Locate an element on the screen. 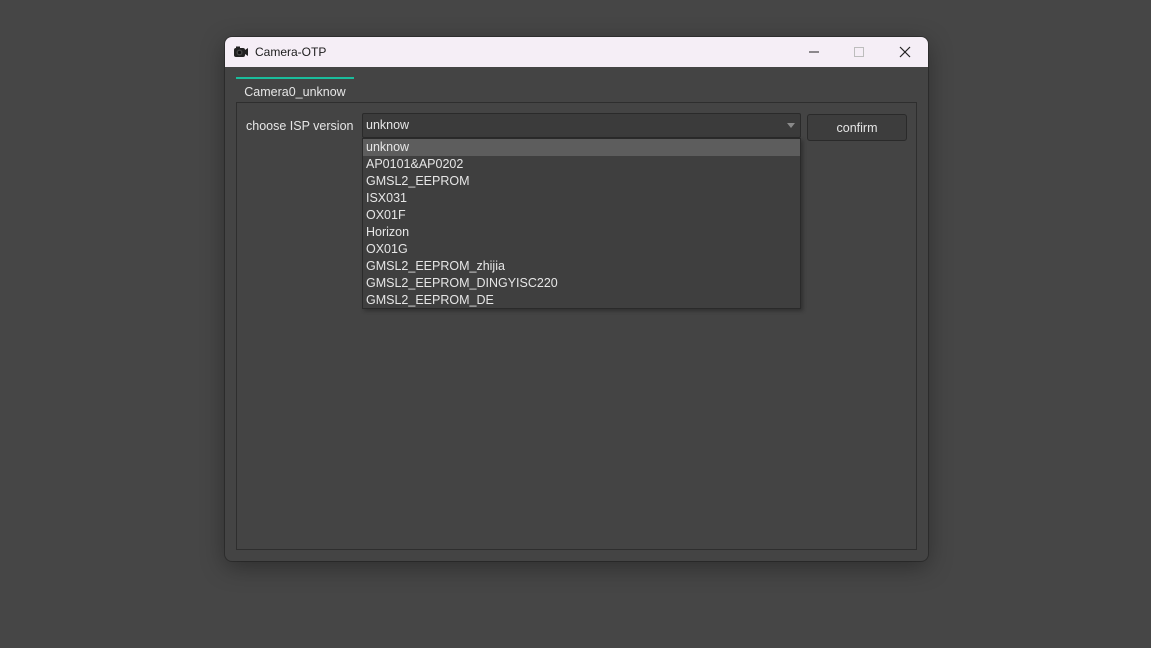  minimize-button is located at coordinates (814, 52).